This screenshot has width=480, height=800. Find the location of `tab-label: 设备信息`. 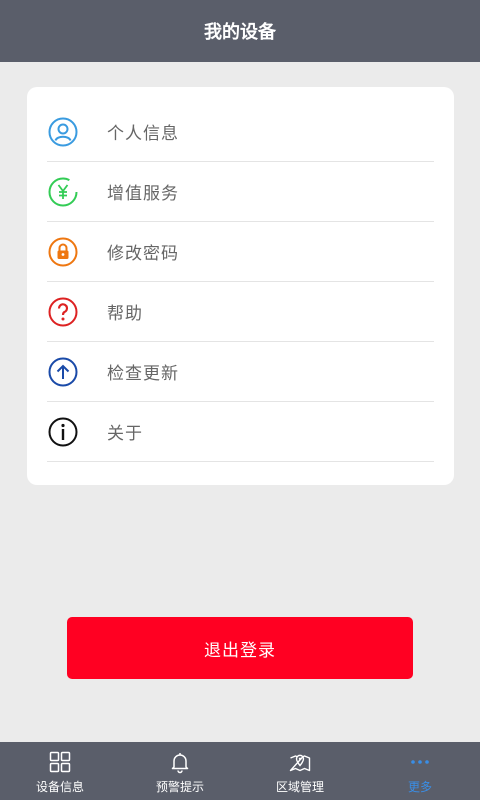

tab-label: 设备信息 is located at coordinates (59, 787).